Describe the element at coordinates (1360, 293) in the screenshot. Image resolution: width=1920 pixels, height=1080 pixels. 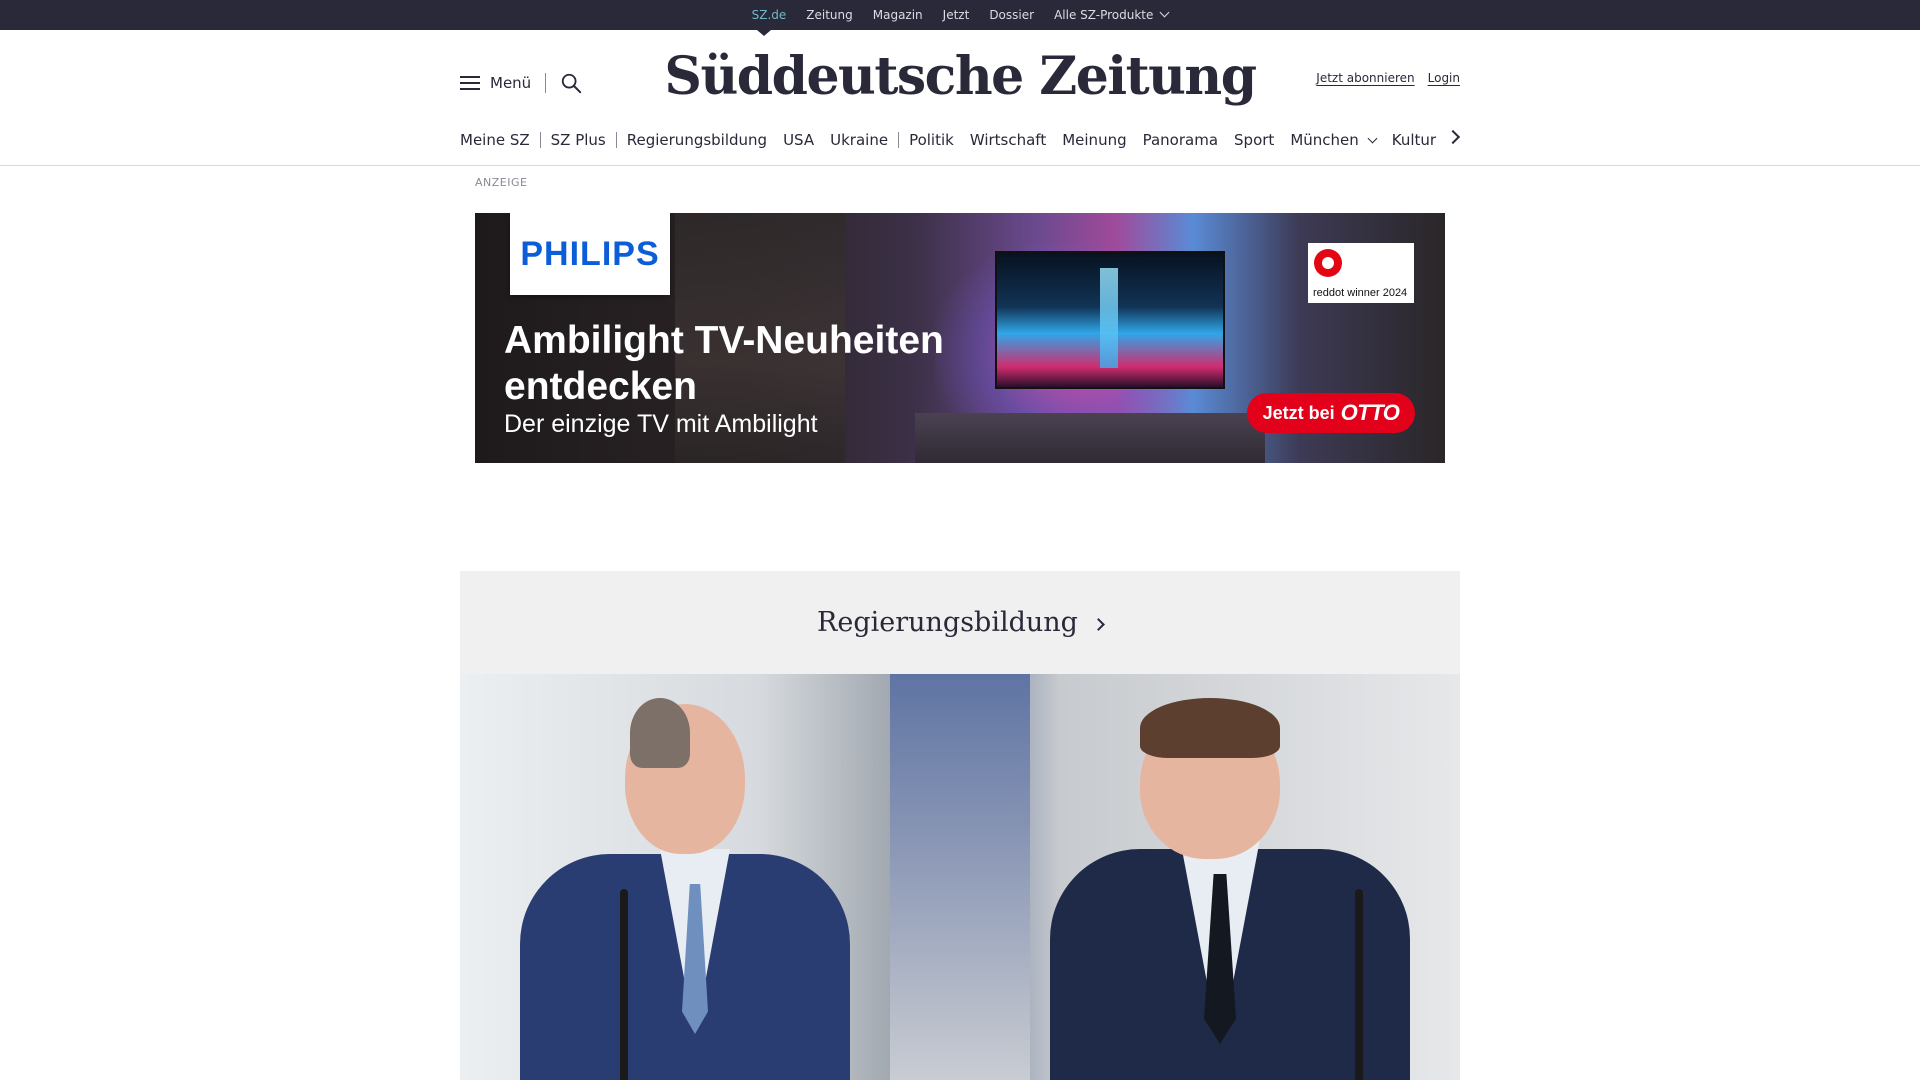
I see `reddot-badge-text: reddot winner 2024` at that location.